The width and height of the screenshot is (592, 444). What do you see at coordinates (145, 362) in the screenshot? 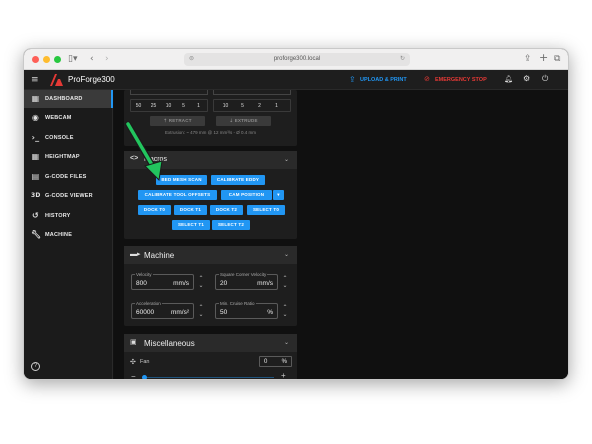
I see `fan-label: Fan` at bounding box center [145, 362].